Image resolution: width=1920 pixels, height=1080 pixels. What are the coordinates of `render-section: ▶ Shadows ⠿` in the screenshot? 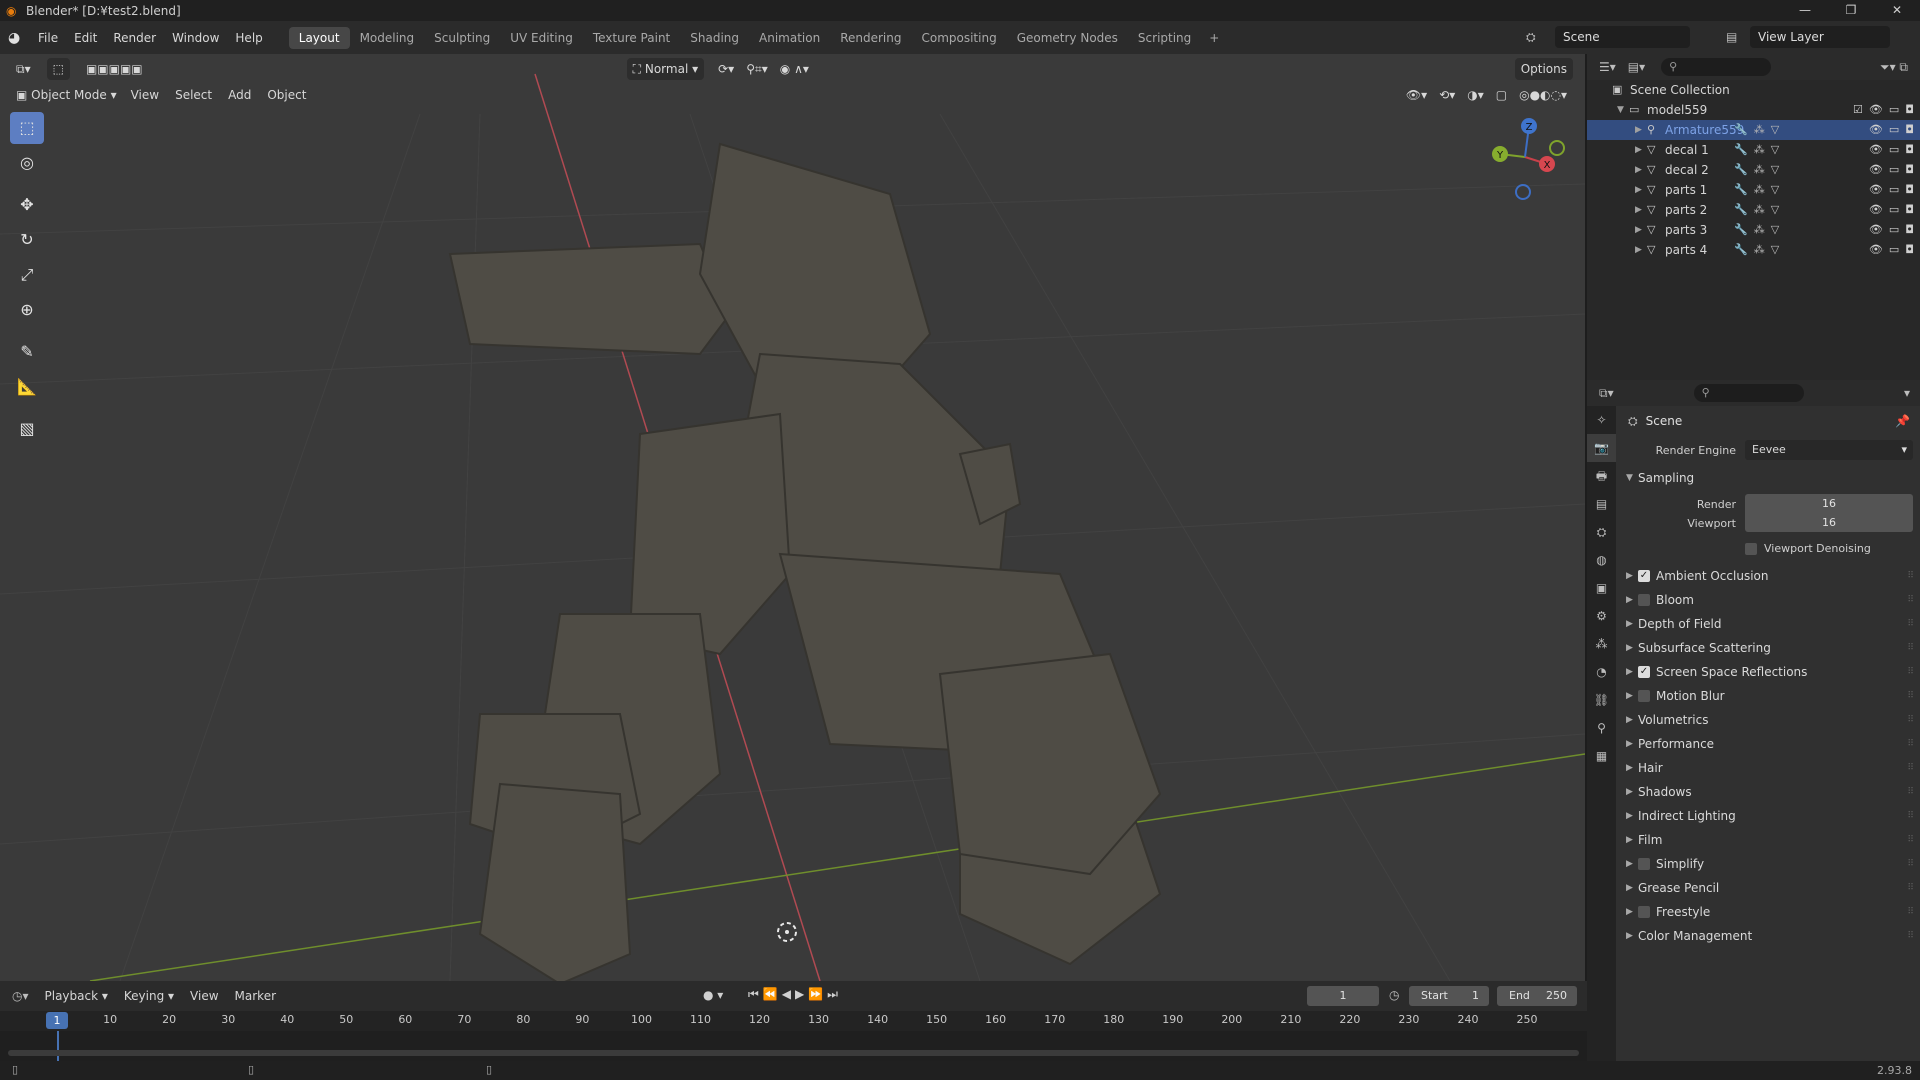 It's located at (1768, 792).